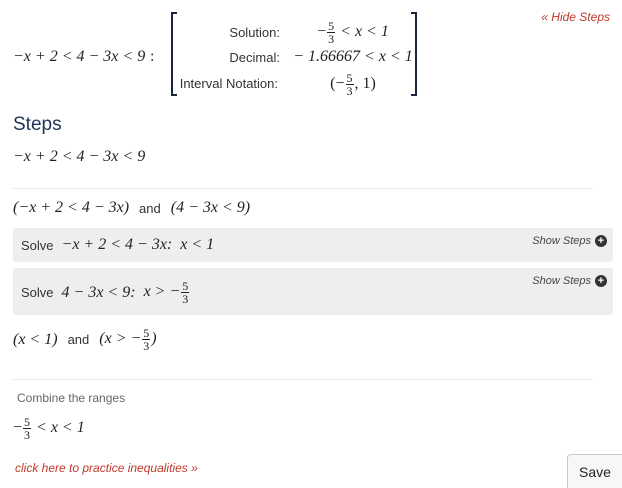 This screenshot has height=488, width=622. What do you see at coordinates (575, 17) in the screenshot?
I see `hide-steps-link: « Hide Steps` at bounding box center [575, 17].